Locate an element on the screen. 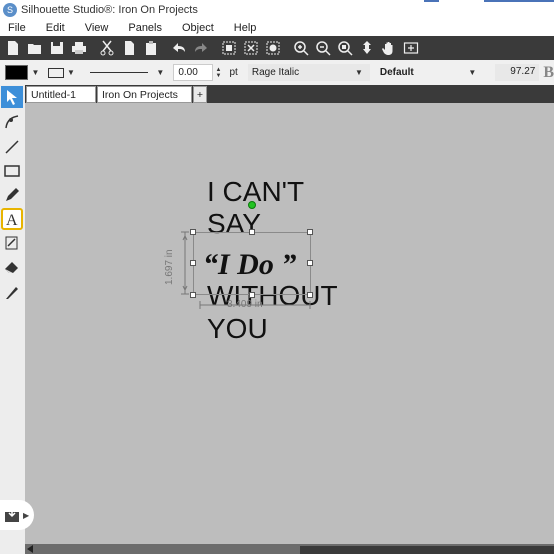 The height and width of the screenshot is (554, 554). knife-icon is located at coordinates (12, 292).